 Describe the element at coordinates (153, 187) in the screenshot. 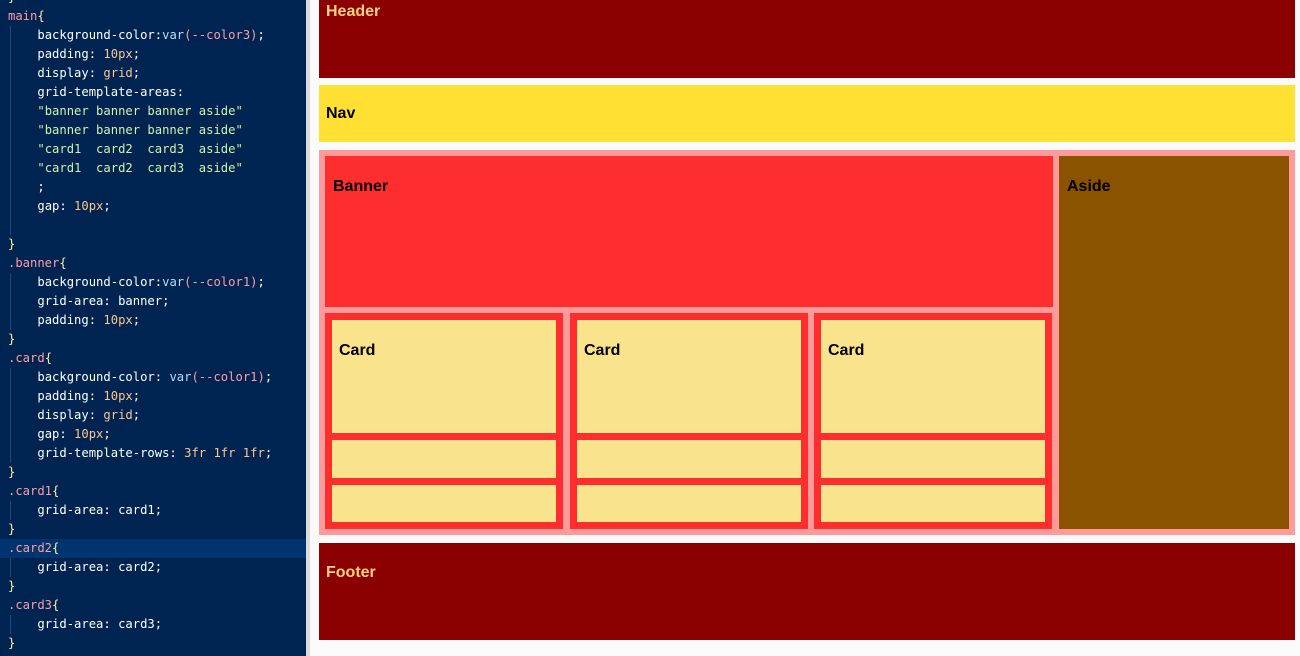

I see `code-line: ;` at that location.